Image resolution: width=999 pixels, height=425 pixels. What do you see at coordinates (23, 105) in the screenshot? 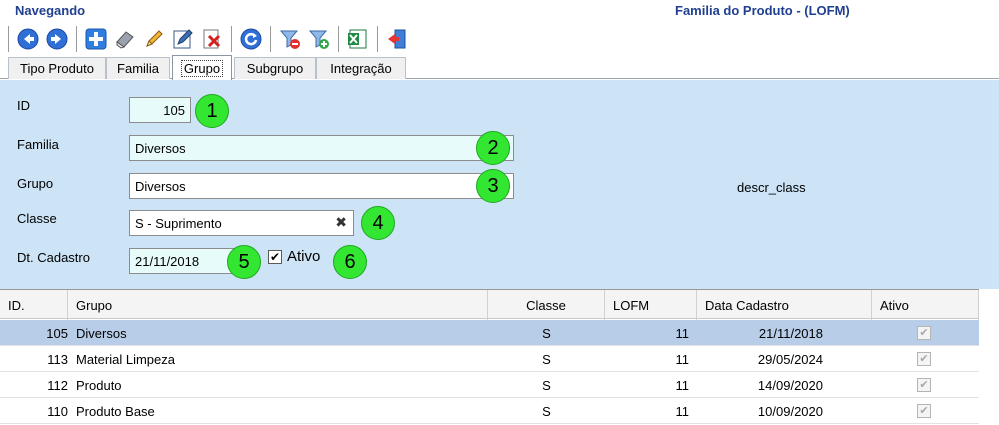
I see `id-label: ID` at bounding box center [23, 105].